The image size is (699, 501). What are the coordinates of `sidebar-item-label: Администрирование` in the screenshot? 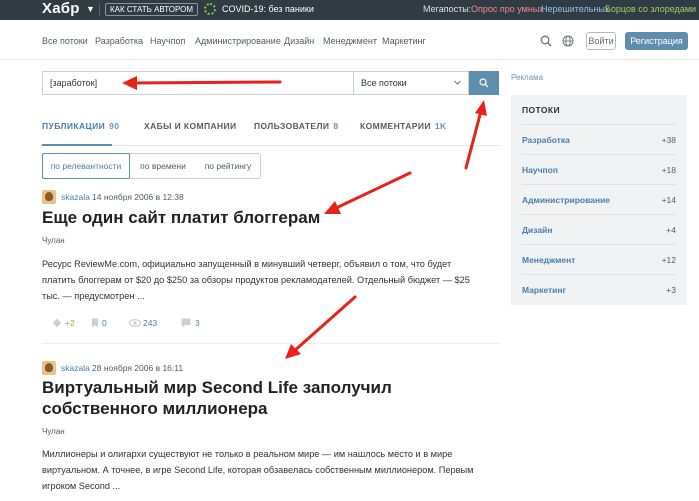 It's located at (566, 200).